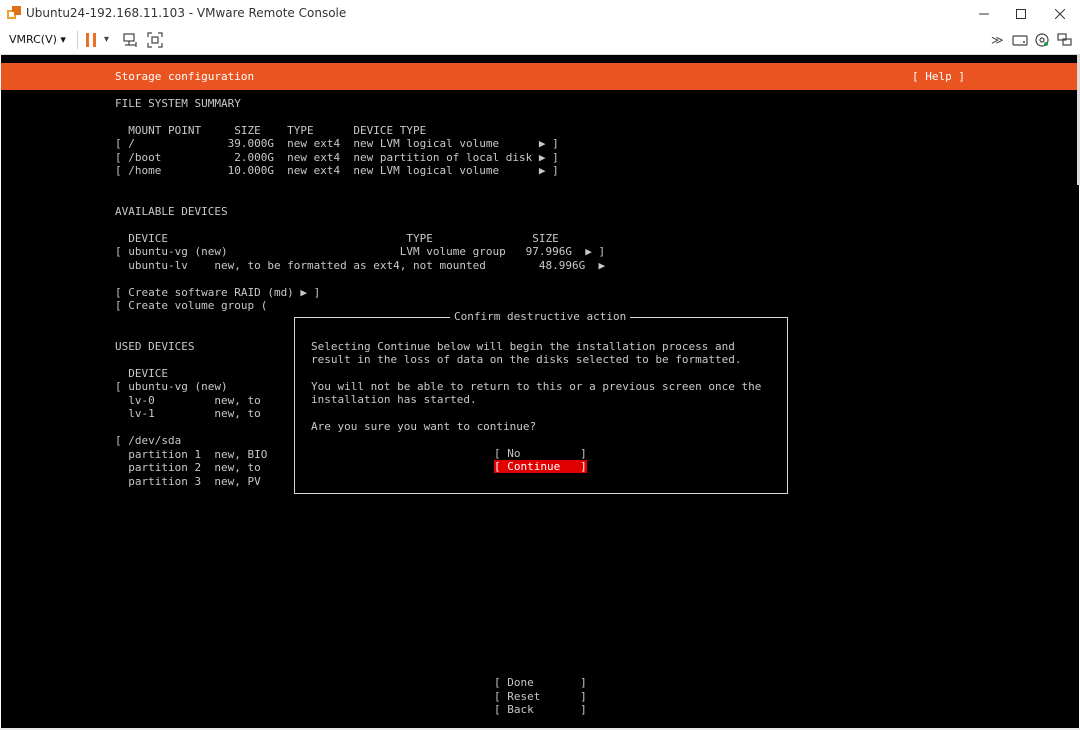 The height and width of the screenshot is (730, 1080). What do you see at coordinates (33, 39) in the screenshot?
I see `vmrc-menu-label: VMRC(V)` at bounding box center [33, 39].